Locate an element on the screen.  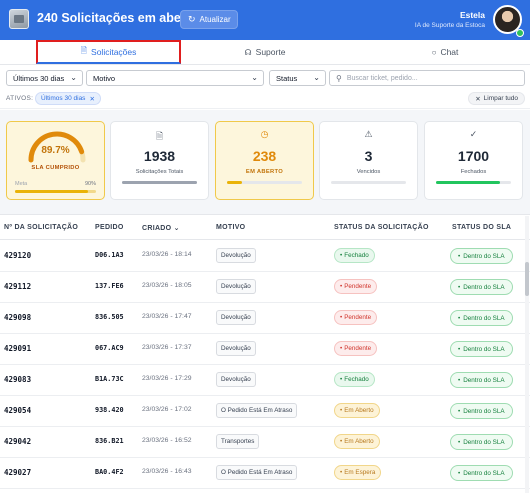
tab-chat: ○ Chat is located at coordinates (445, 52).